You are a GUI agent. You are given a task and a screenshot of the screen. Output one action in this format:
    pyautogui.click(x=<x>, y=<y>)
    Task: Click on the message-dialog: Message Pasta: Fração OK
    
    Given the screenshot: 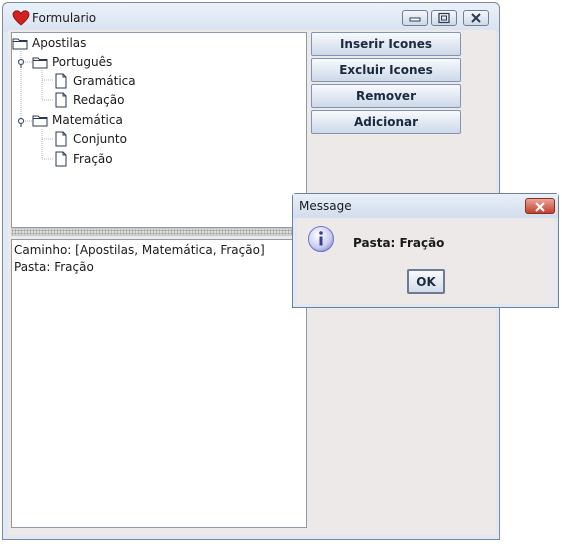 What is the action you would take?
    pyautogui.click(x=425, y=250)
    